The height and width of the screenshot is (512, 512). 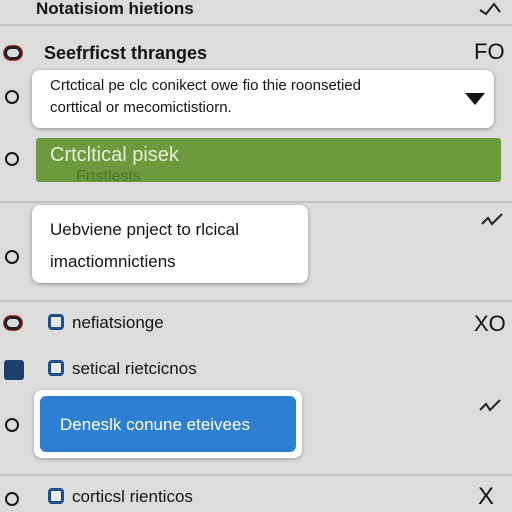 What do you see at coordinates (12, 425) in the screenshot?
I see `radio-button-row` at bounding box center [12, 425].